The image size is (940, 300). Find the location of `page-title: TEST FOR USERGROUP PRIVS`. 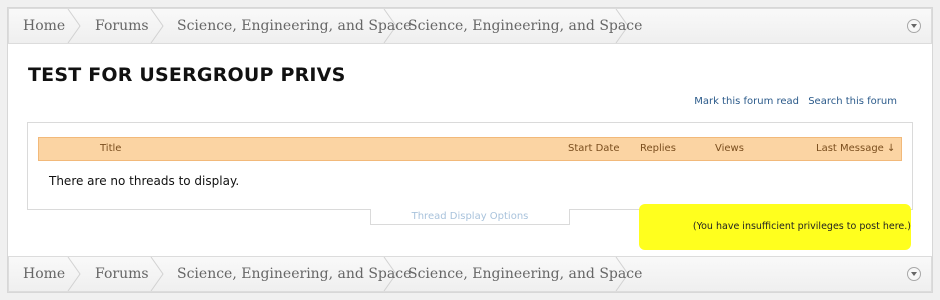

page-title: TEST FOR USERGROUP PRIVS is located at coordinates (187, 75).